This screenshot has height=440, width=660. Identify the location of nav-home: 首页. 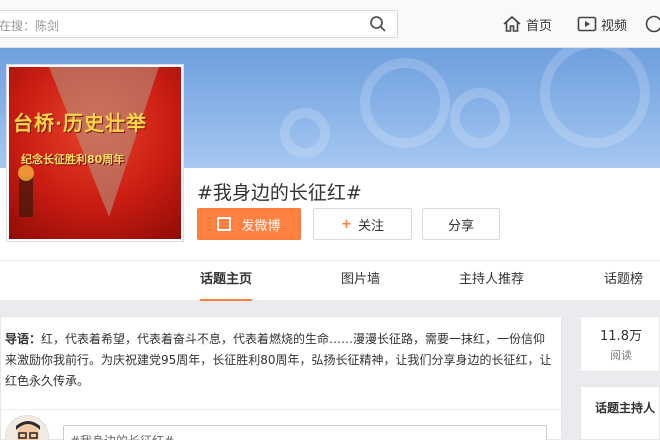
(527, 24).